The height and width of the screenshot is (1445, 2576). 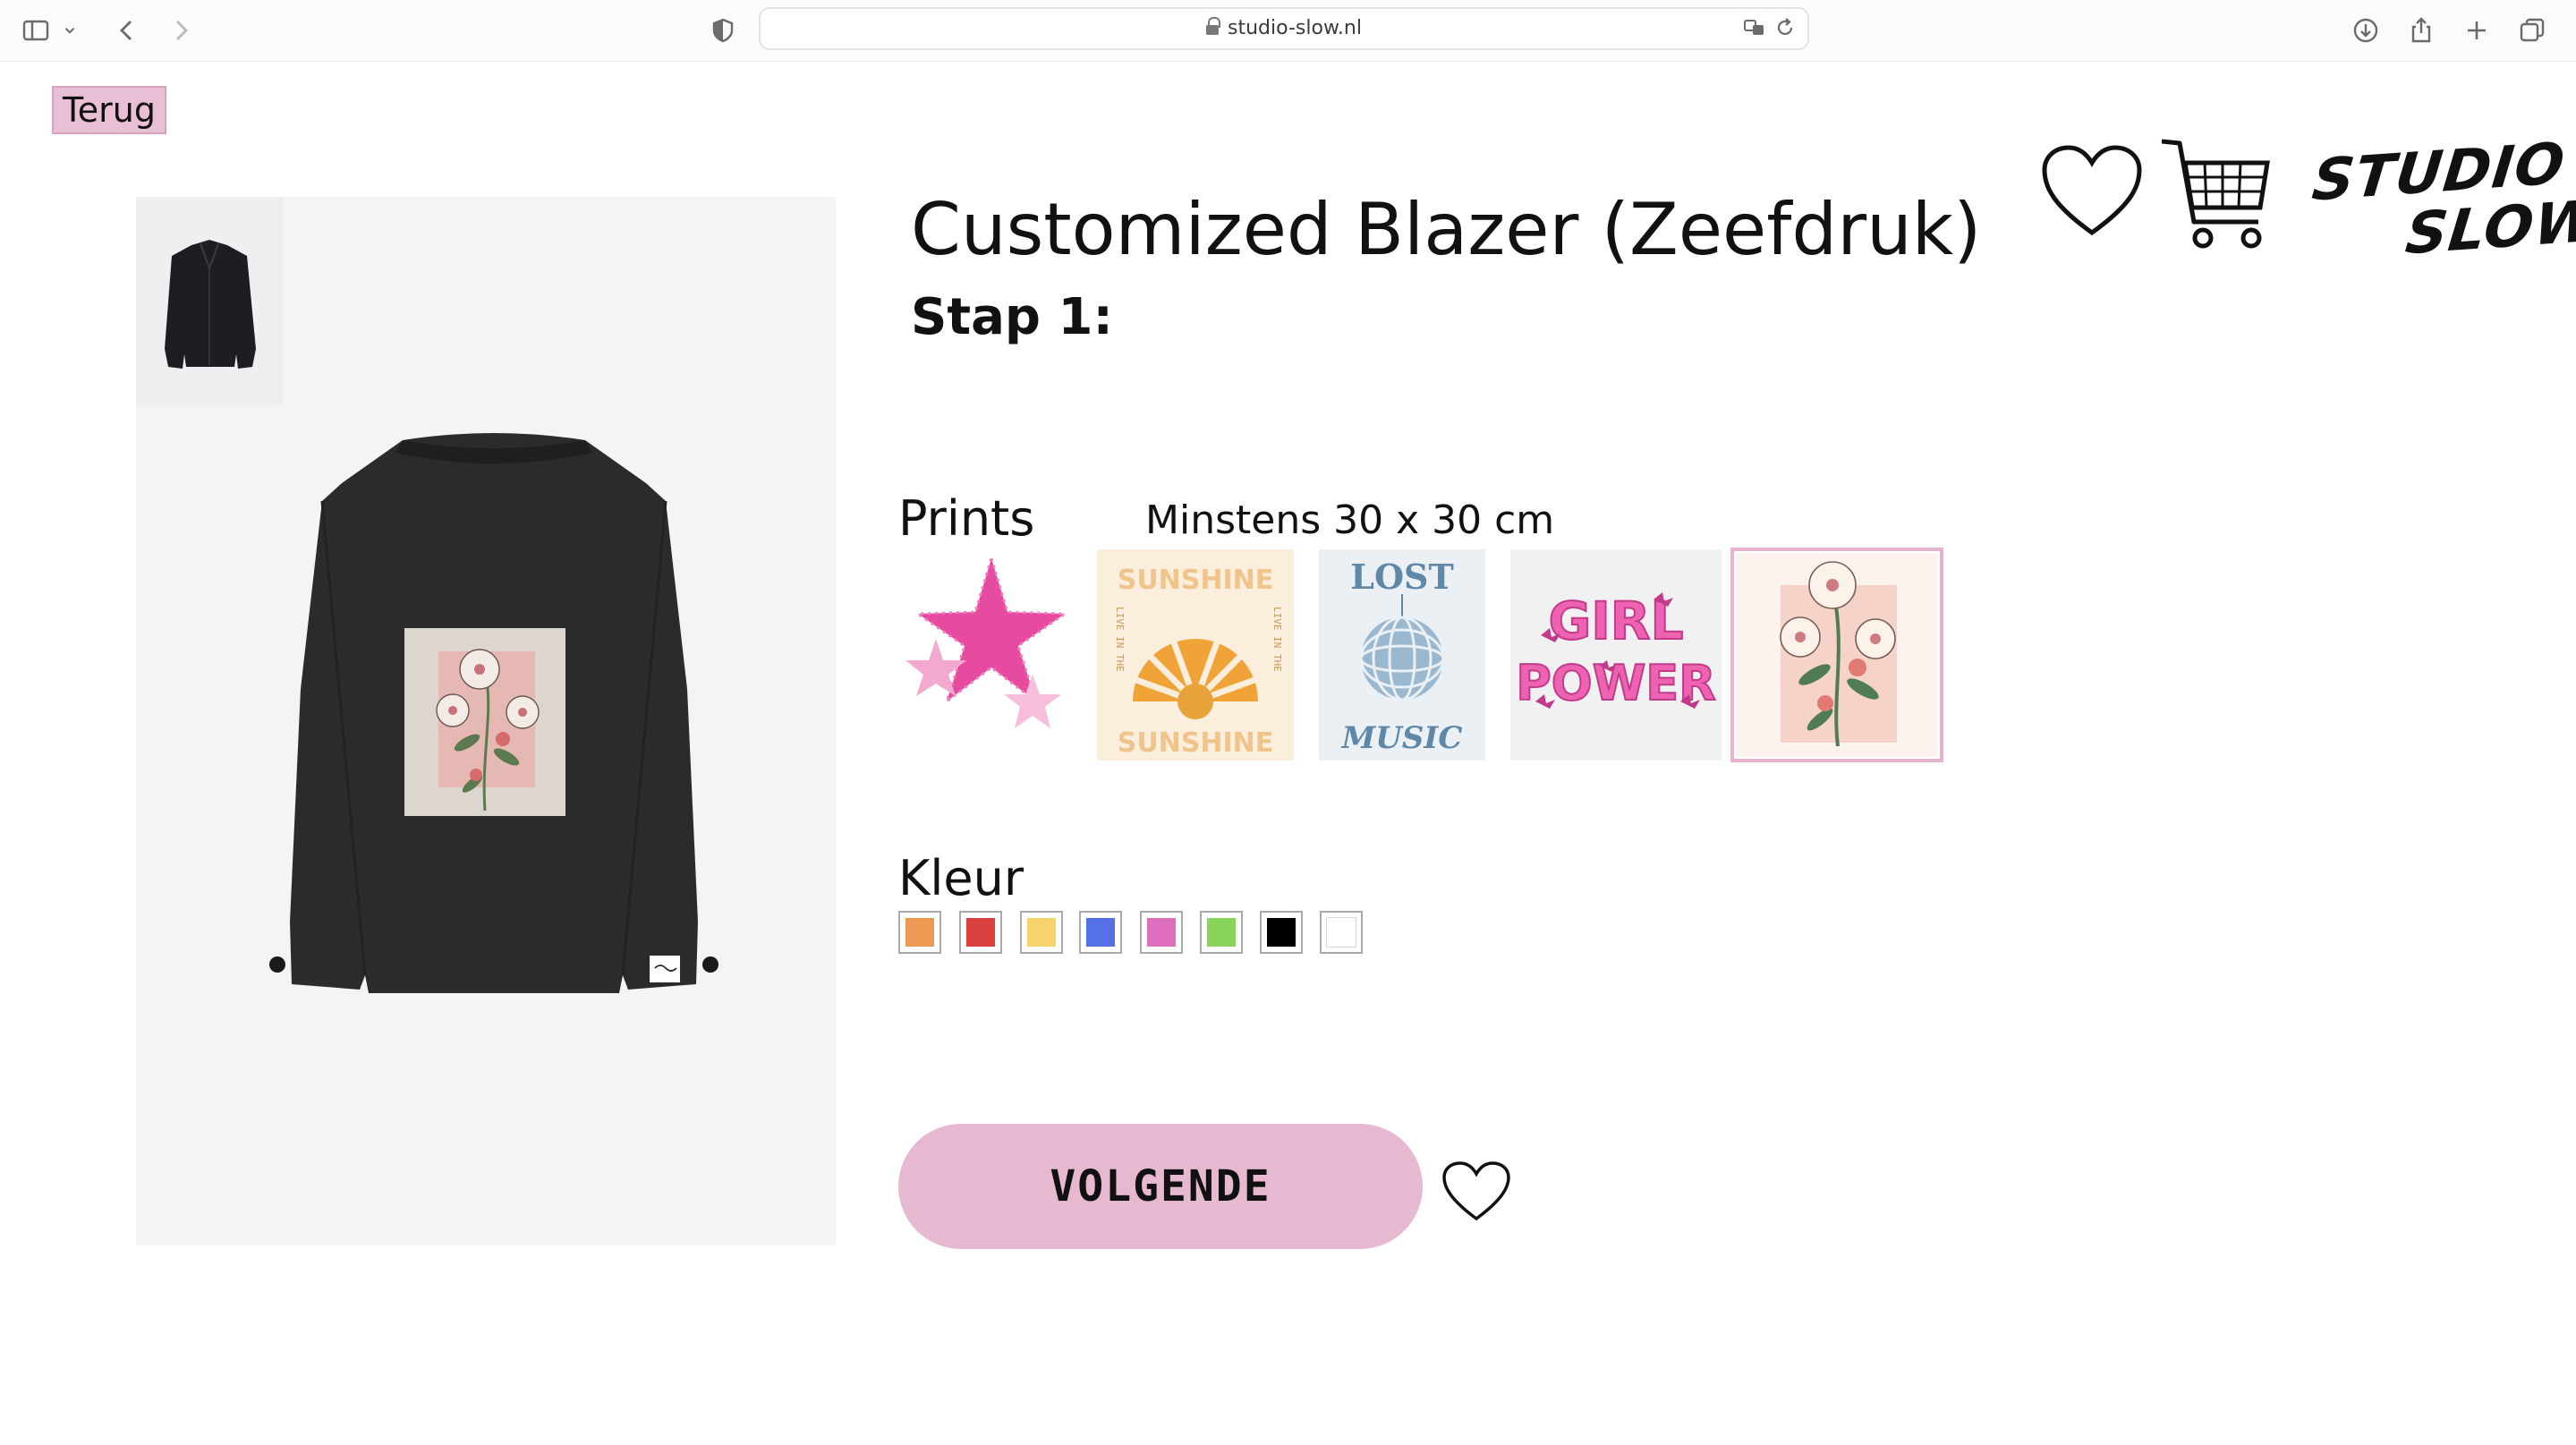 What do you see at coordinates (2365, 30) in the screenshot?
I see `download-icon` at bounding box center [2365, 30].